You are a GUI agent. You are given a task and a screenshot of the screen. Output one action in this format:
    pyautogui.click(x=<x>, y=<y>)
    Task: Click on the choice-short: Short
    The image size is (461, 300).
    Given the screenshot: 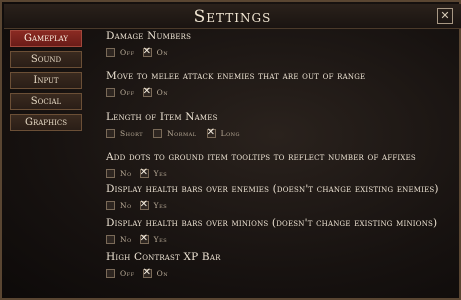 What is the action you would take?
    pyautogui.click(x=125, y=133)
    